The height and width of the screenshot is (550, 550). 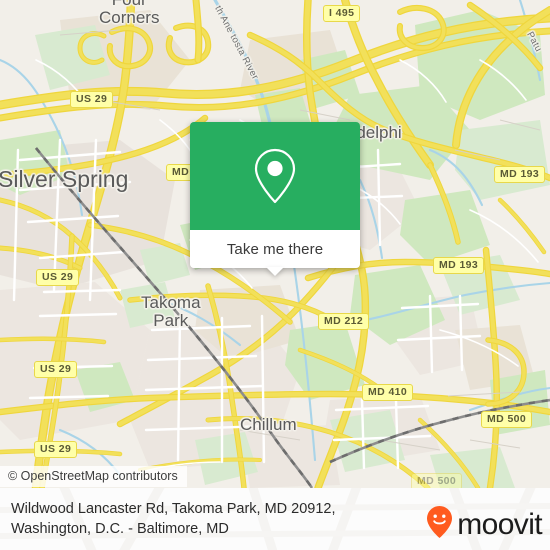 What do you see at coordinates (268, 424) in the screenshot?
I see `place-label-chillum: Chillum` at bounding box center [268, 424].